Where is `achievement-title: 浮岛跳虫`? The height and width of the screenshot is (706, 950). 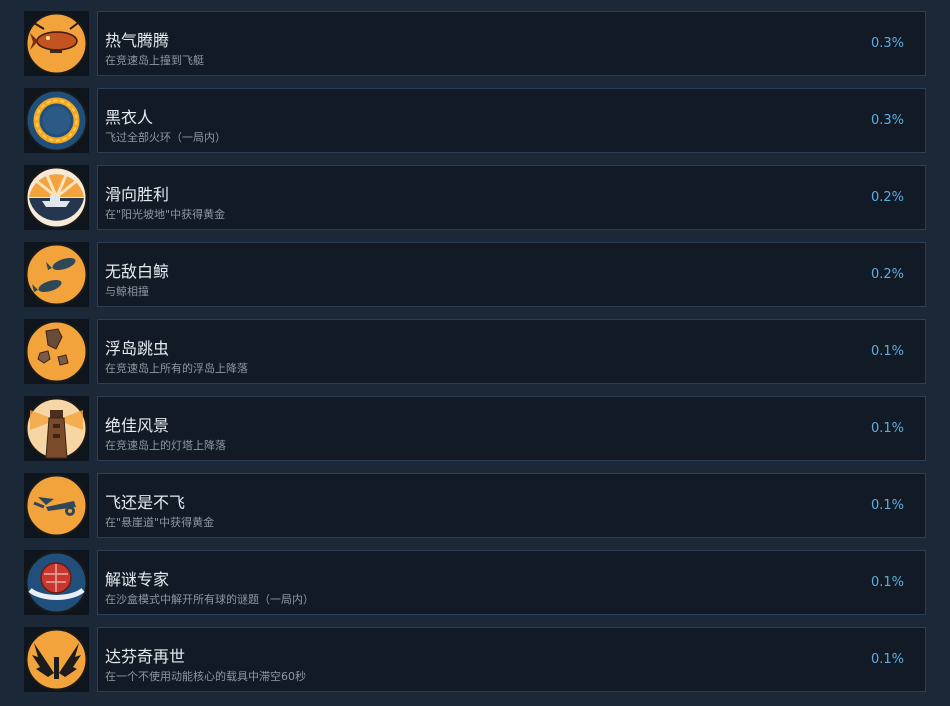 achievement-title: 浮岛跳虫 is located at coordinates (137, 348).